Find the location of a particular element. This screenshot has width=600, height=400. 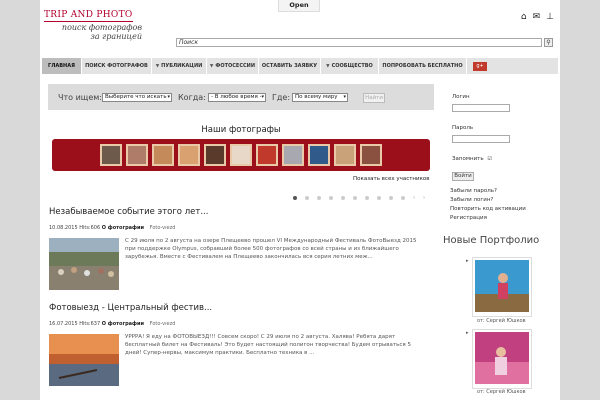

nav-item-publications: ▼ ПУБЛИКАЦИИ is located at coordinates (179, 66).